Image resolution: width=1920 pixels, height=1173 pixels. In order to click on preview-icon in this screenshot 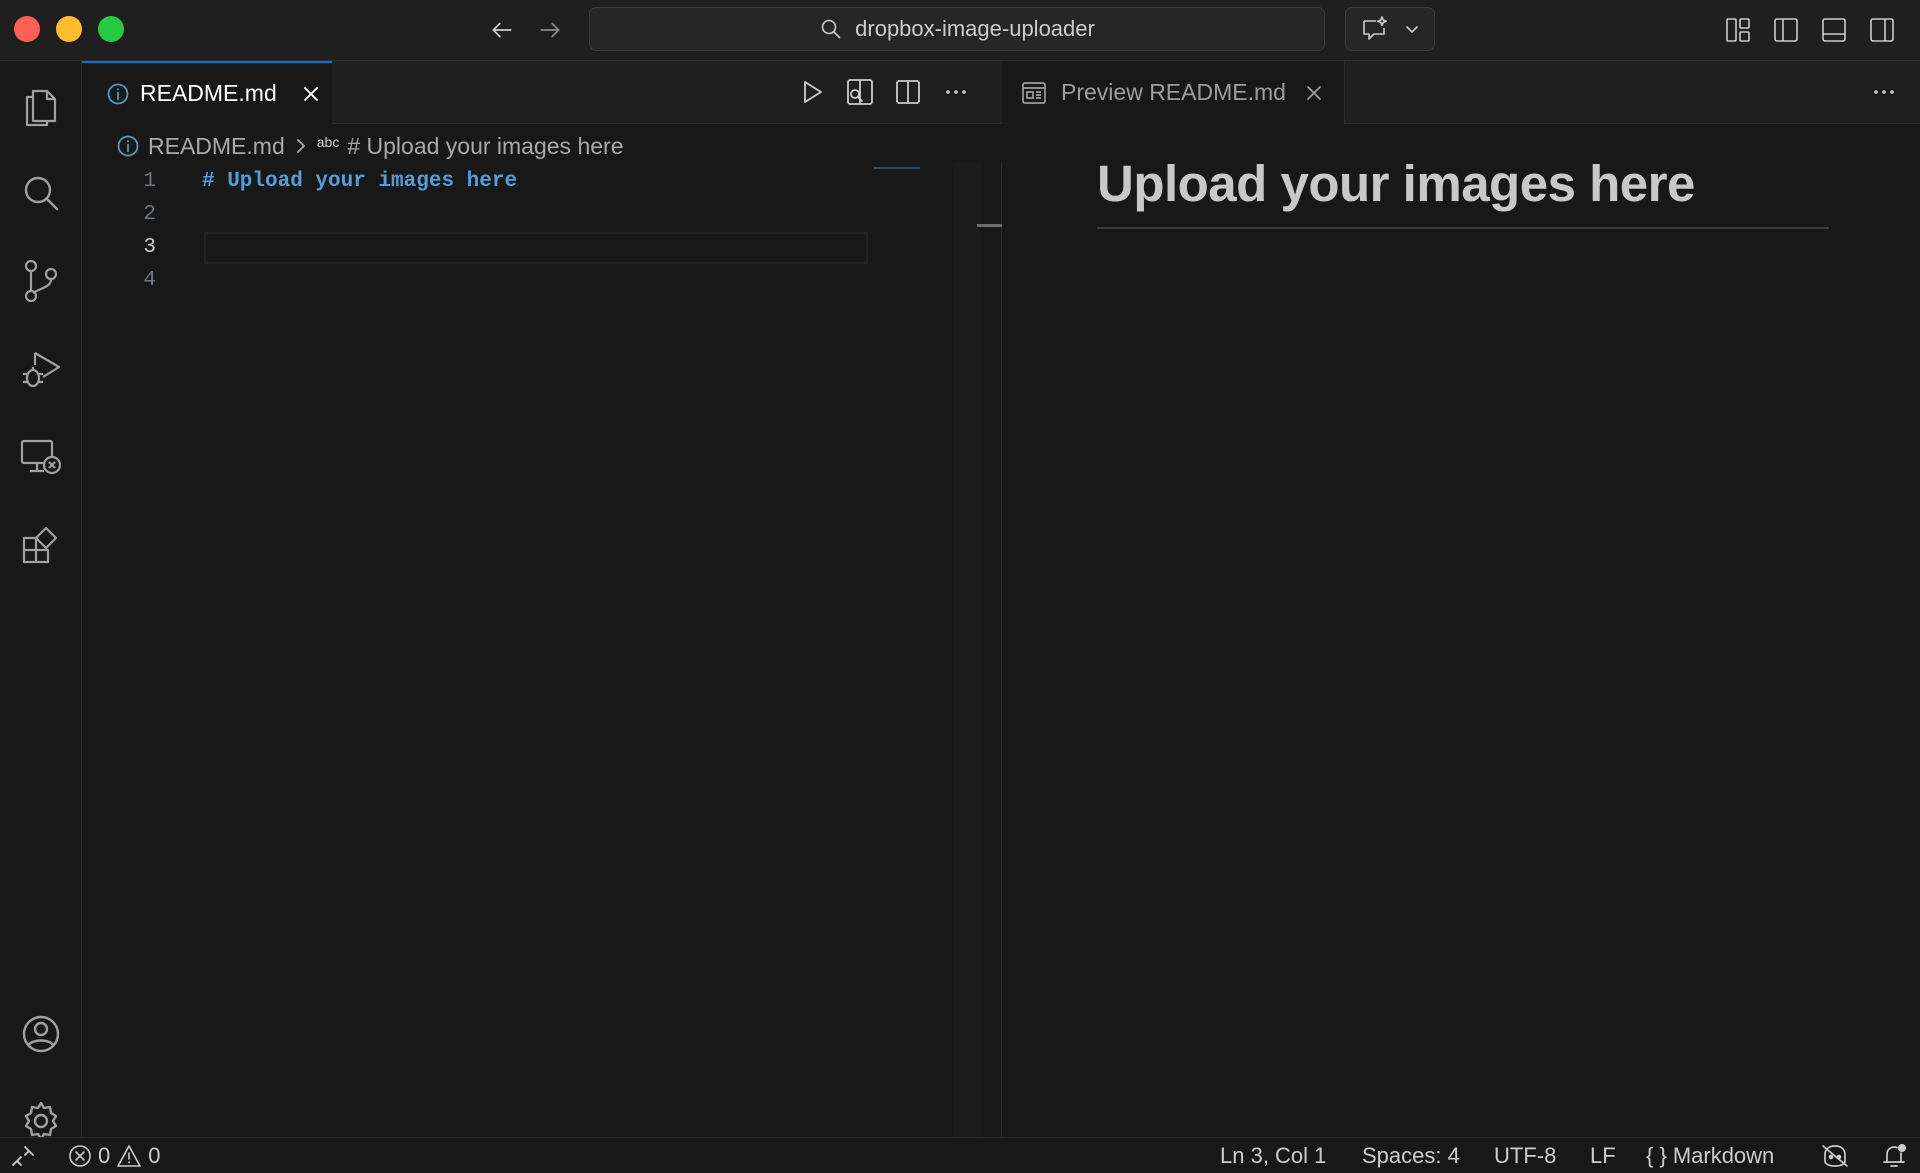, I will do `click(1034, 92)`.